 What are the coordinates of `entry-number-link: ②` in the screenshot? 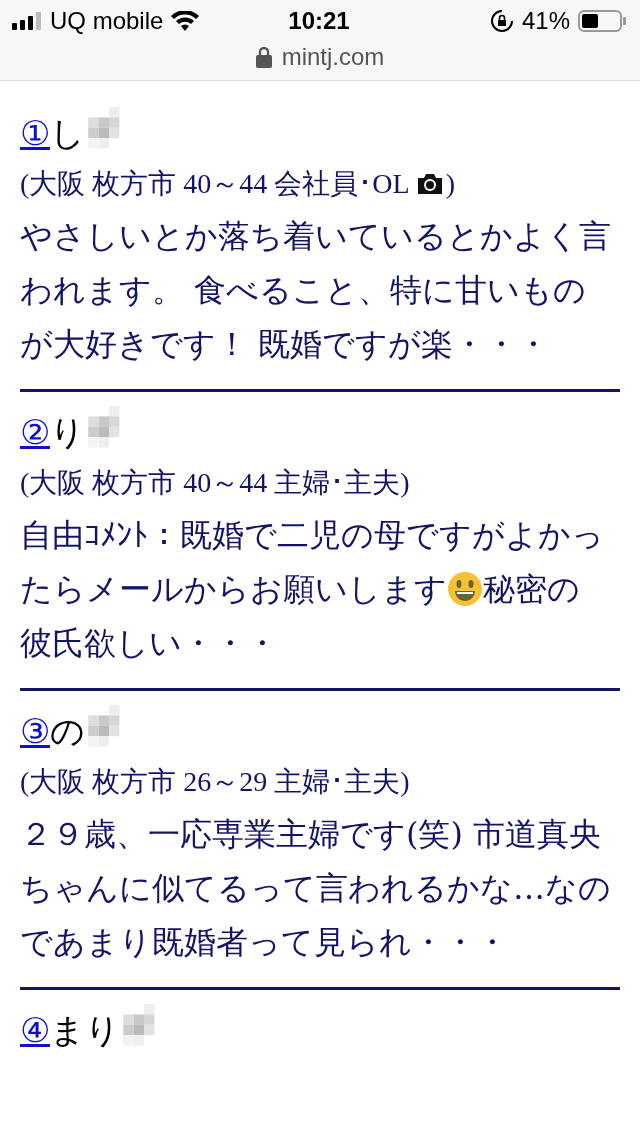 It's located at (35, 432).